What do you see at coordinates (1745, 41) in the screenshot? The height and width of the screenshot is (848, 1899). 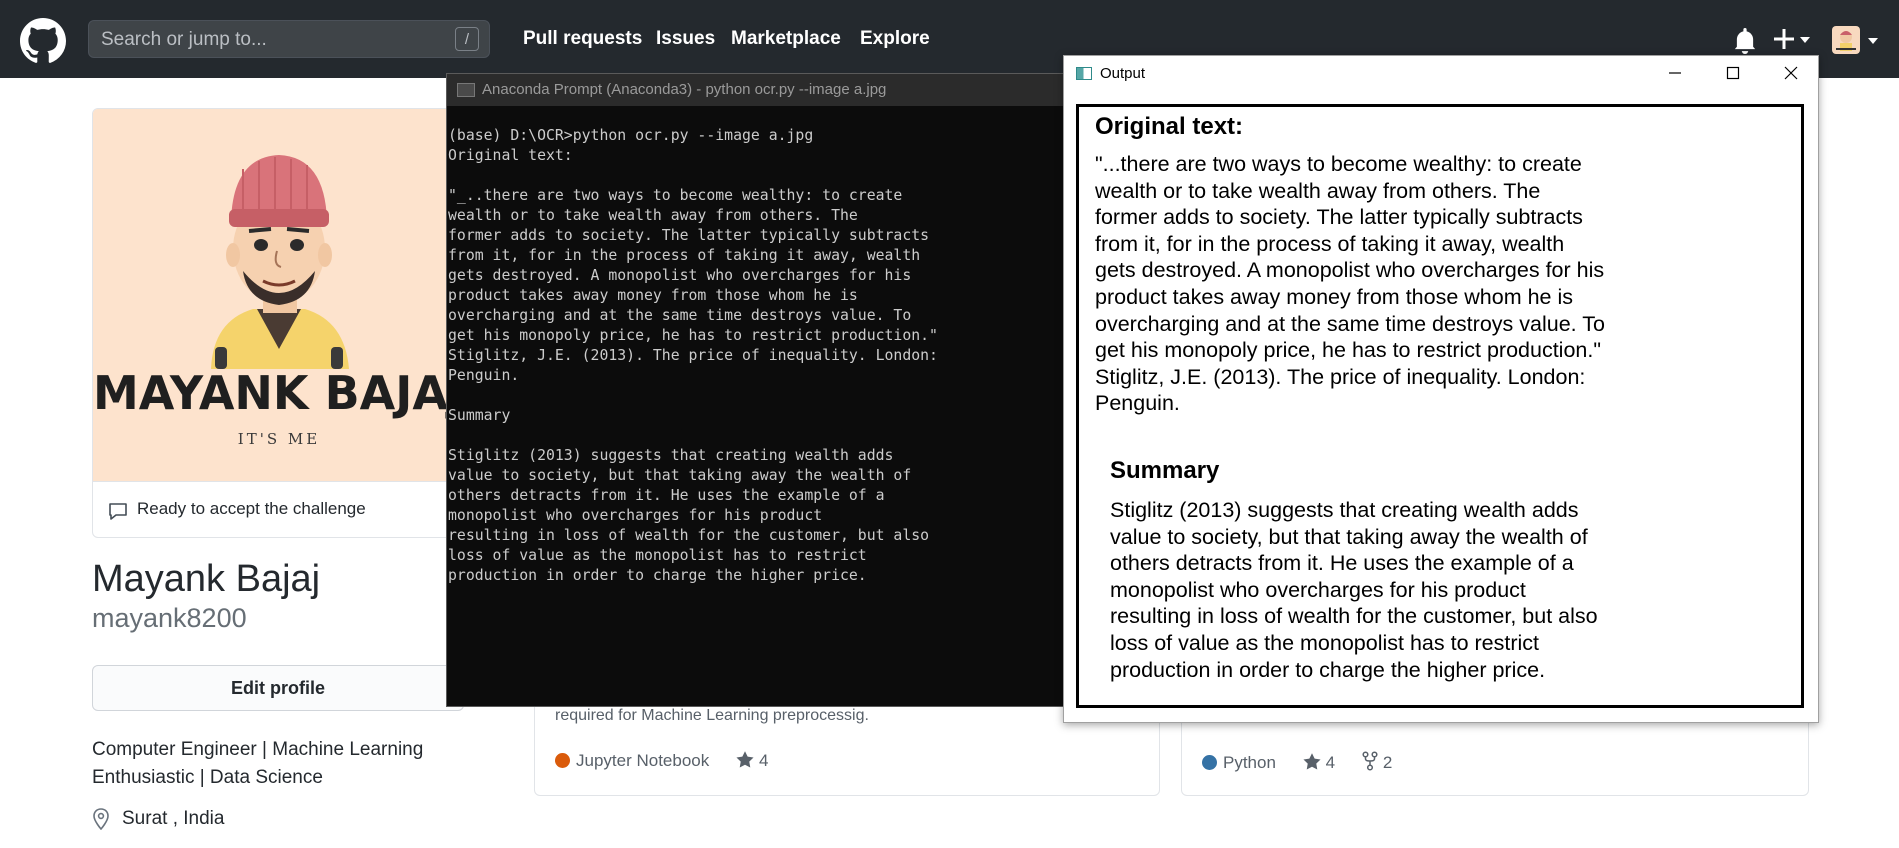 I see `bell-icon` at bounding box center [1745, 41].